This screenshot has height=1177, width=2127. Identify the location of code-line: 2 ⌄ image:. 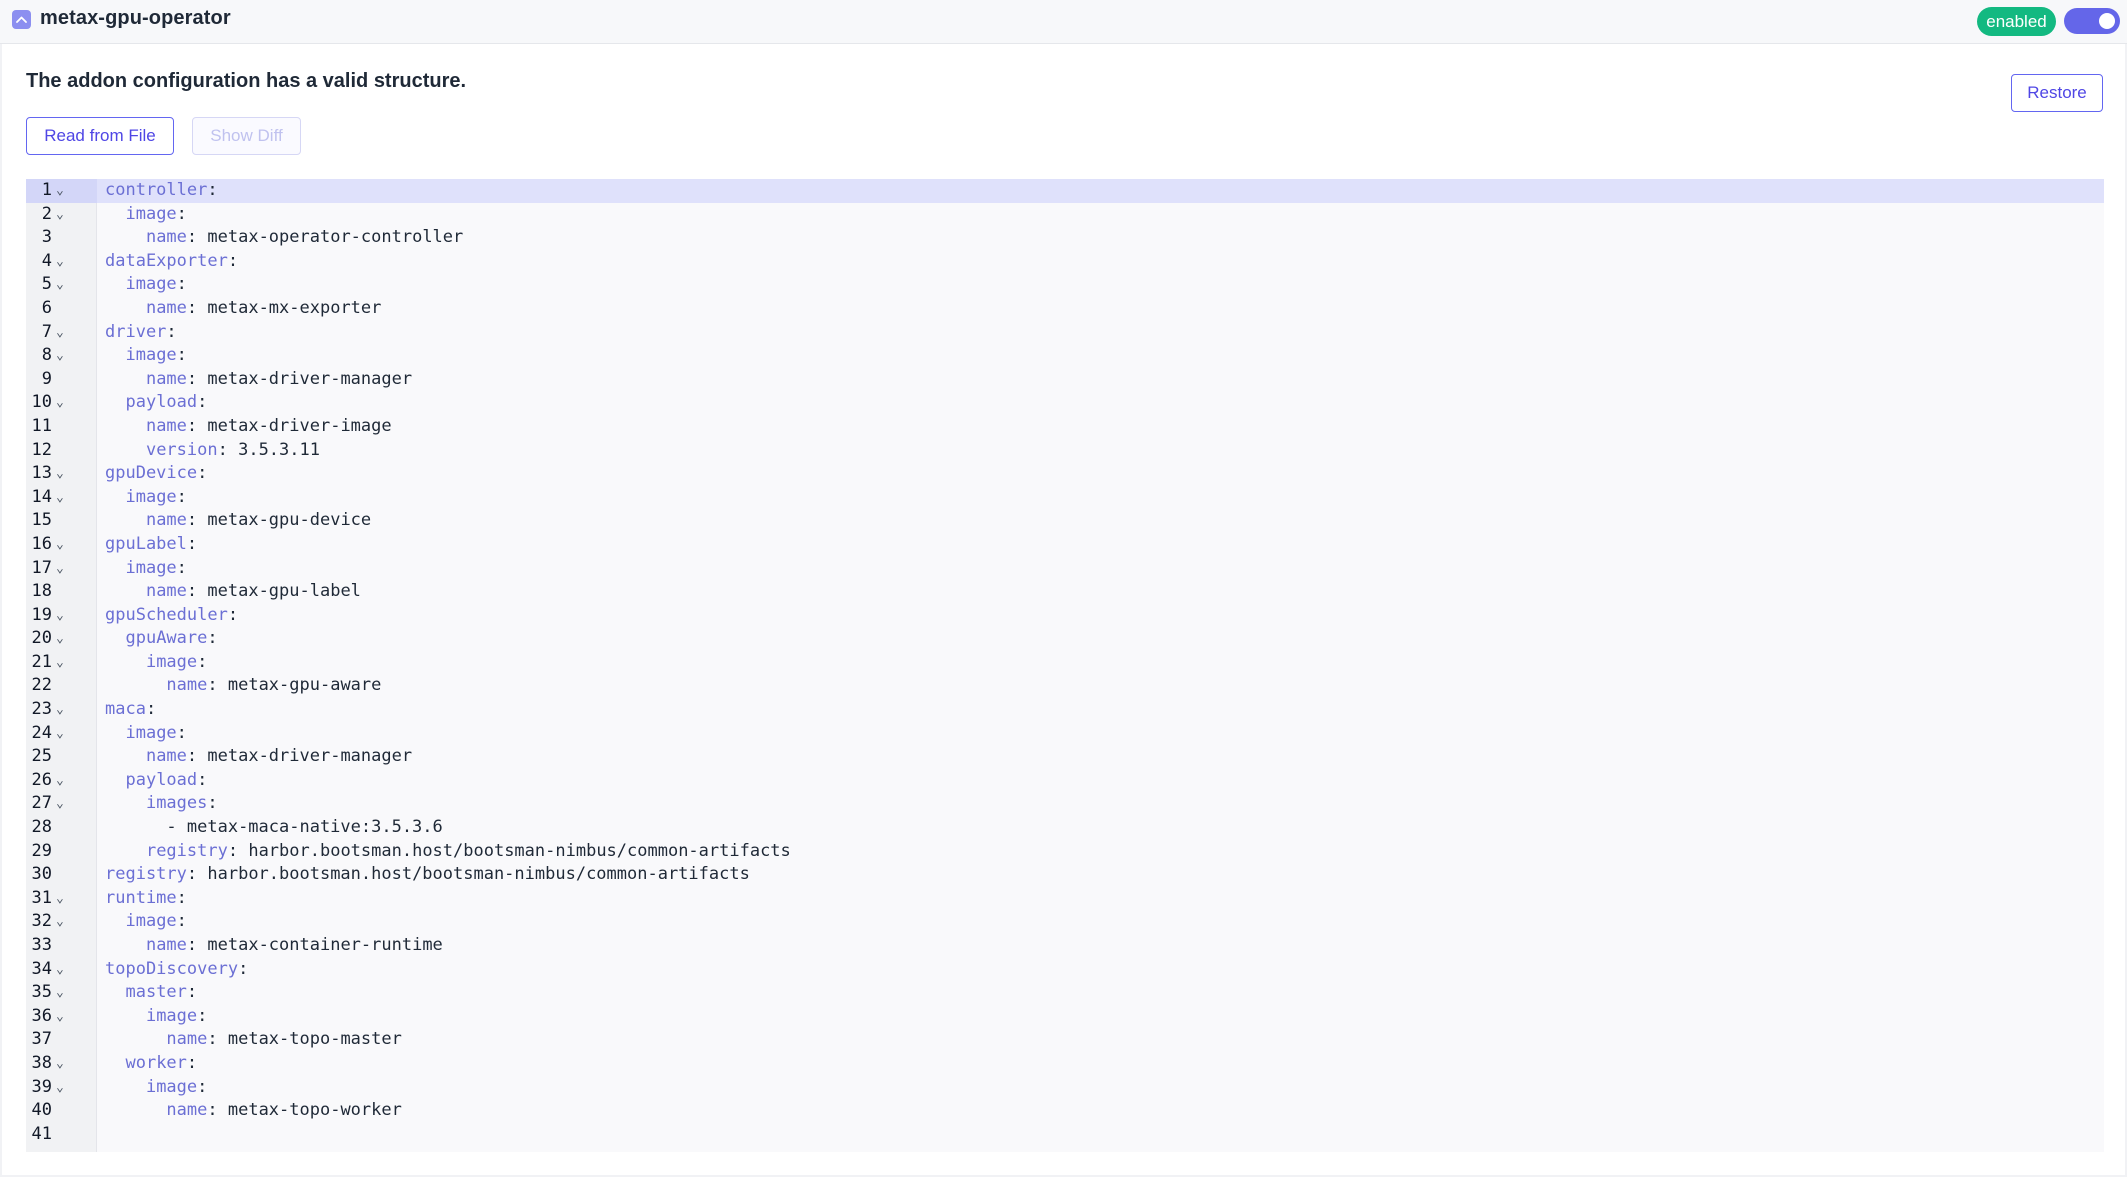
(1065, 215).